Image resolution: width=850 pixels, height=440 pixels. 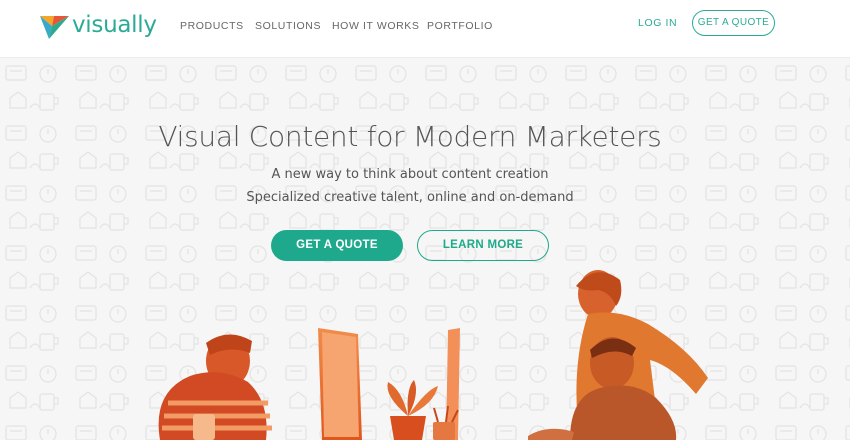 What do you see at coordinates (460, 26) in the screenshot?
I see `nav-portfolio: PORTFOLIO` at bounding box center [460, 26].